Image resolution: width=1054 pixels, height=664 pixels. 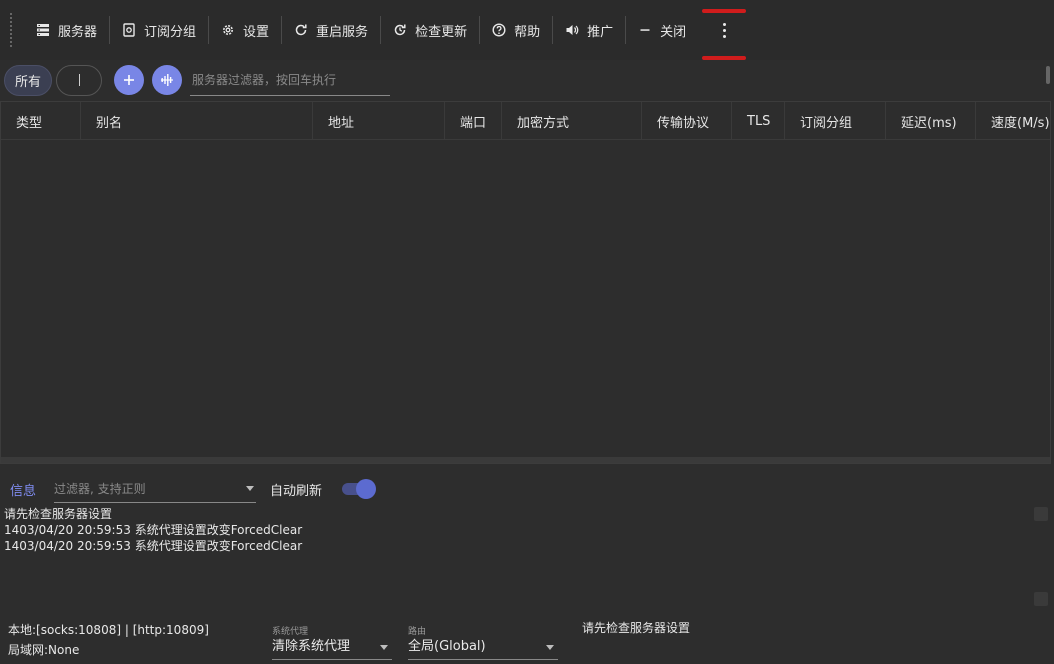 What do you see at coordinates (441, 32) in the screenshot?
I see `check-update-label: 检查更新` at bounding box center [441, 32].